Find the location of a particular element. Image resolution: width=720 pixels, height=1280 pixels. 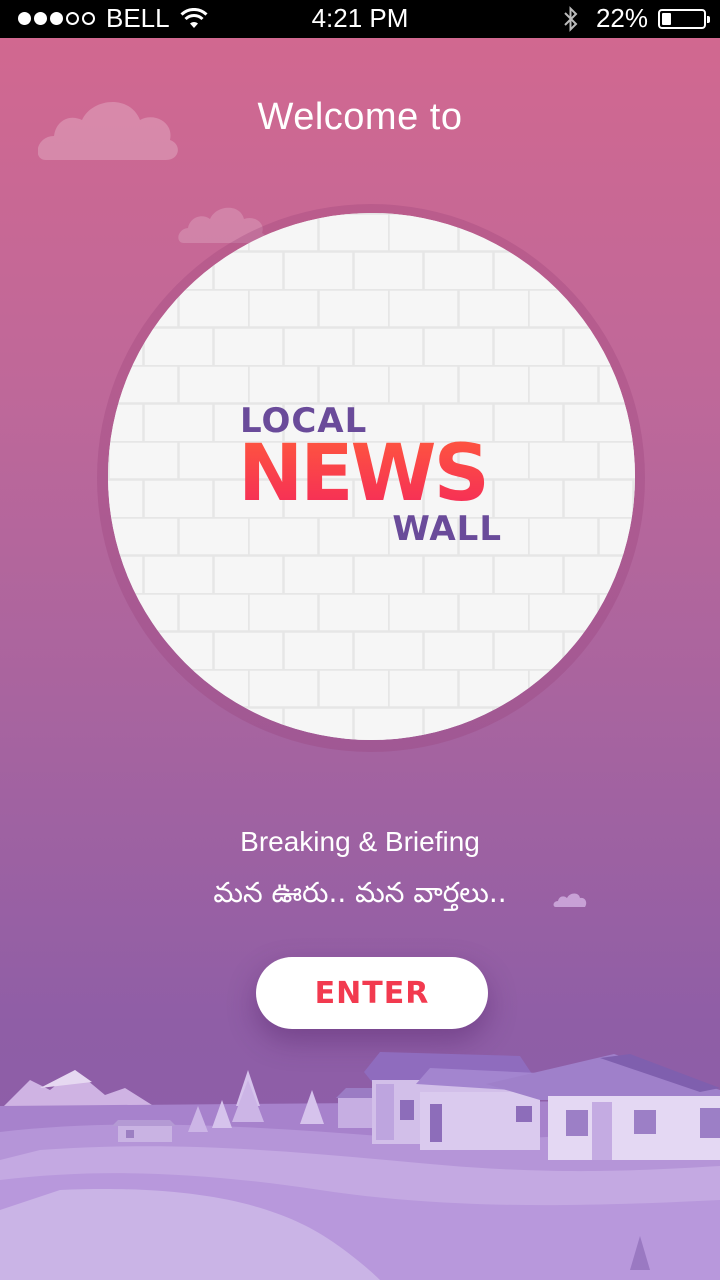

bluetooth-icon is located at coordinates (571, 18).